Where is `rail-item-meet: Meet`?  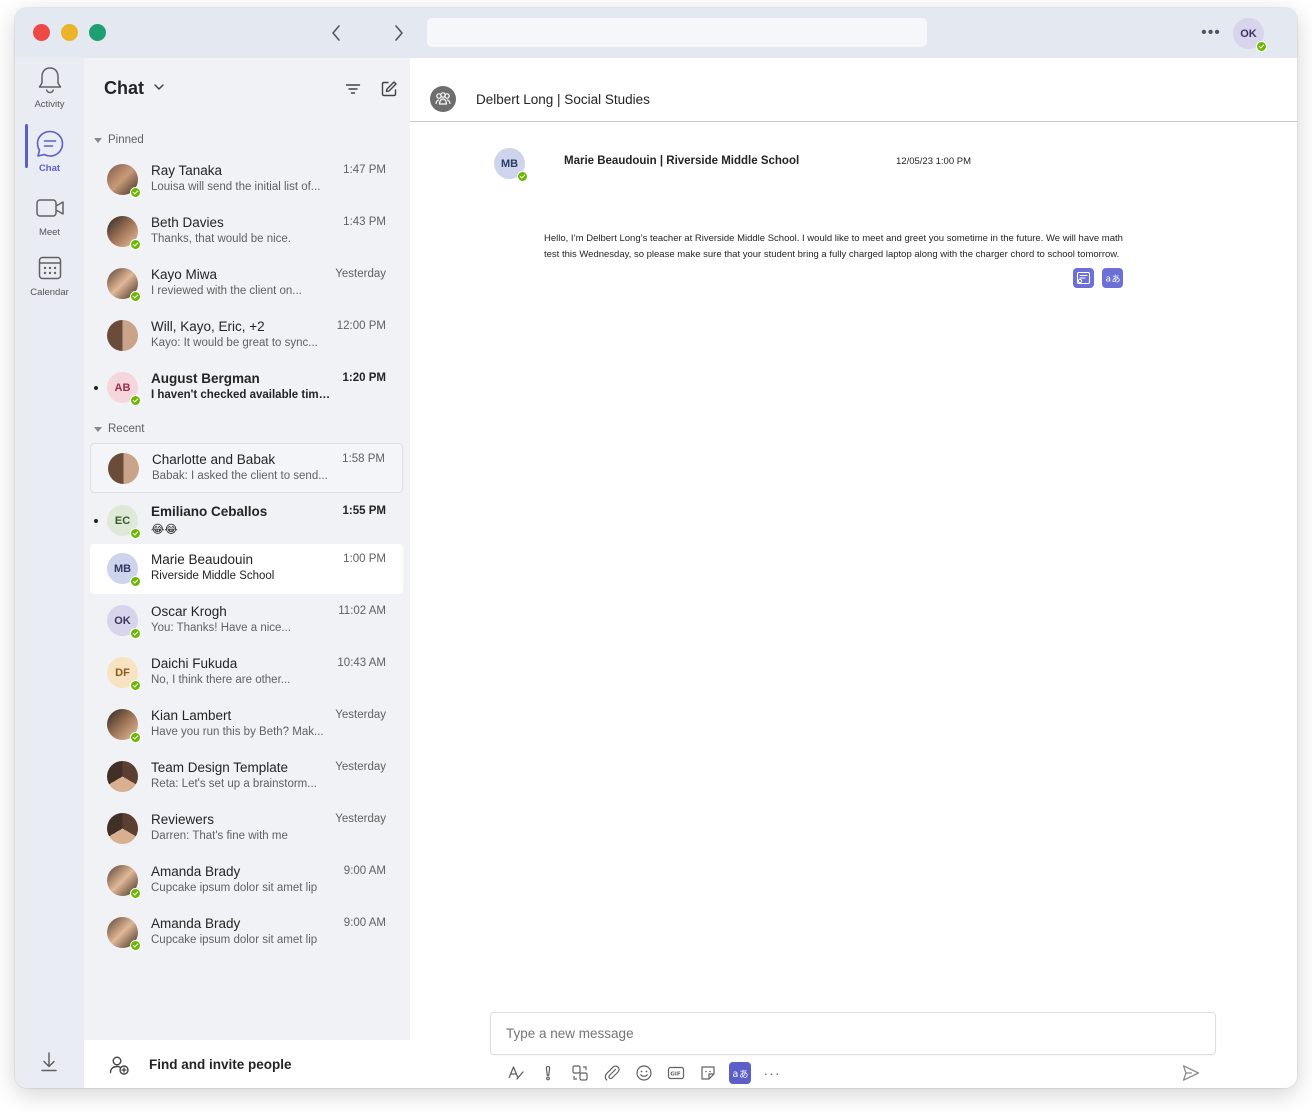
rail-item-meet: Meet is located at coordinates (49, 222).